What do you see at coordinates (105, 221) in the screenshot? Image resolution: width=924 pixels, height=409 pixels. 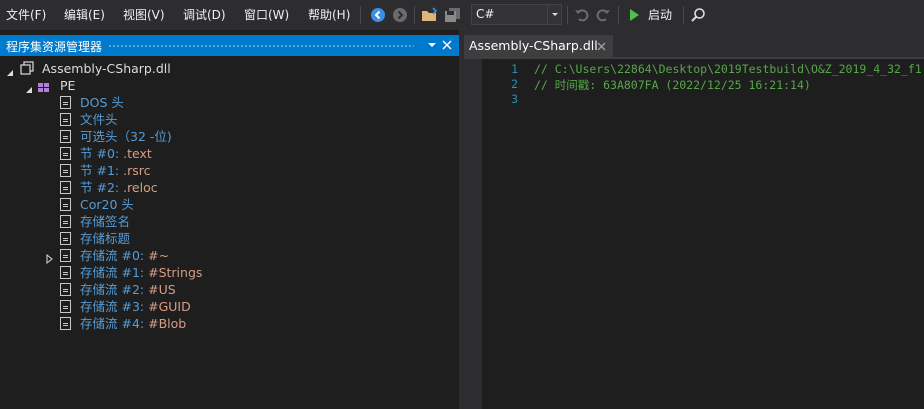 I see `tree-node-label: 存储签名` at bounding box center [105, 221].